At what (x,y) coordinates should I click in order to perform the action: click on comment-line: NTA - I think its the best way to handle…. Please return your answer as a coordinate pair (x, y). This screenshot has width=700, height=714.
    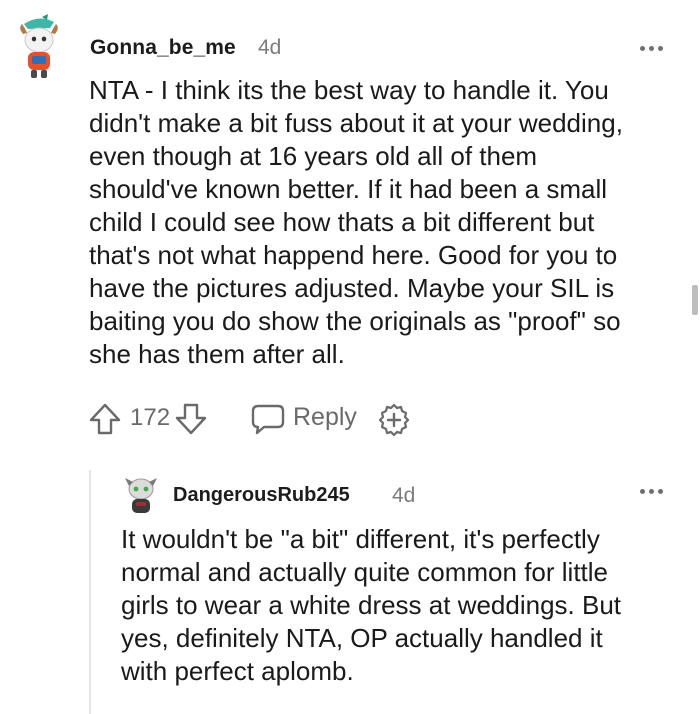
    Looking at the image, I should click on (349, 90).